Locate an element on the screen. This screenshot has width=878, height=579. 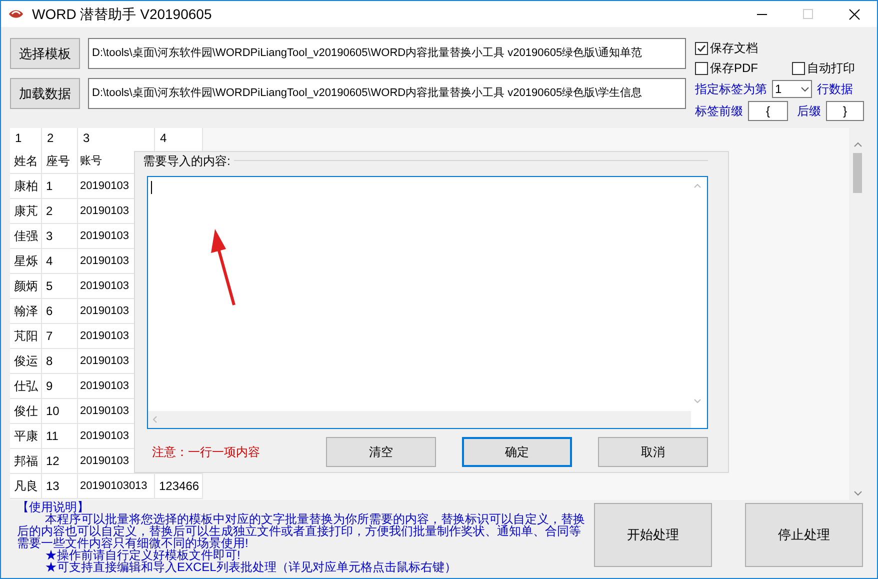
action-button: 开始处理 is located at coordinates (653, 535).